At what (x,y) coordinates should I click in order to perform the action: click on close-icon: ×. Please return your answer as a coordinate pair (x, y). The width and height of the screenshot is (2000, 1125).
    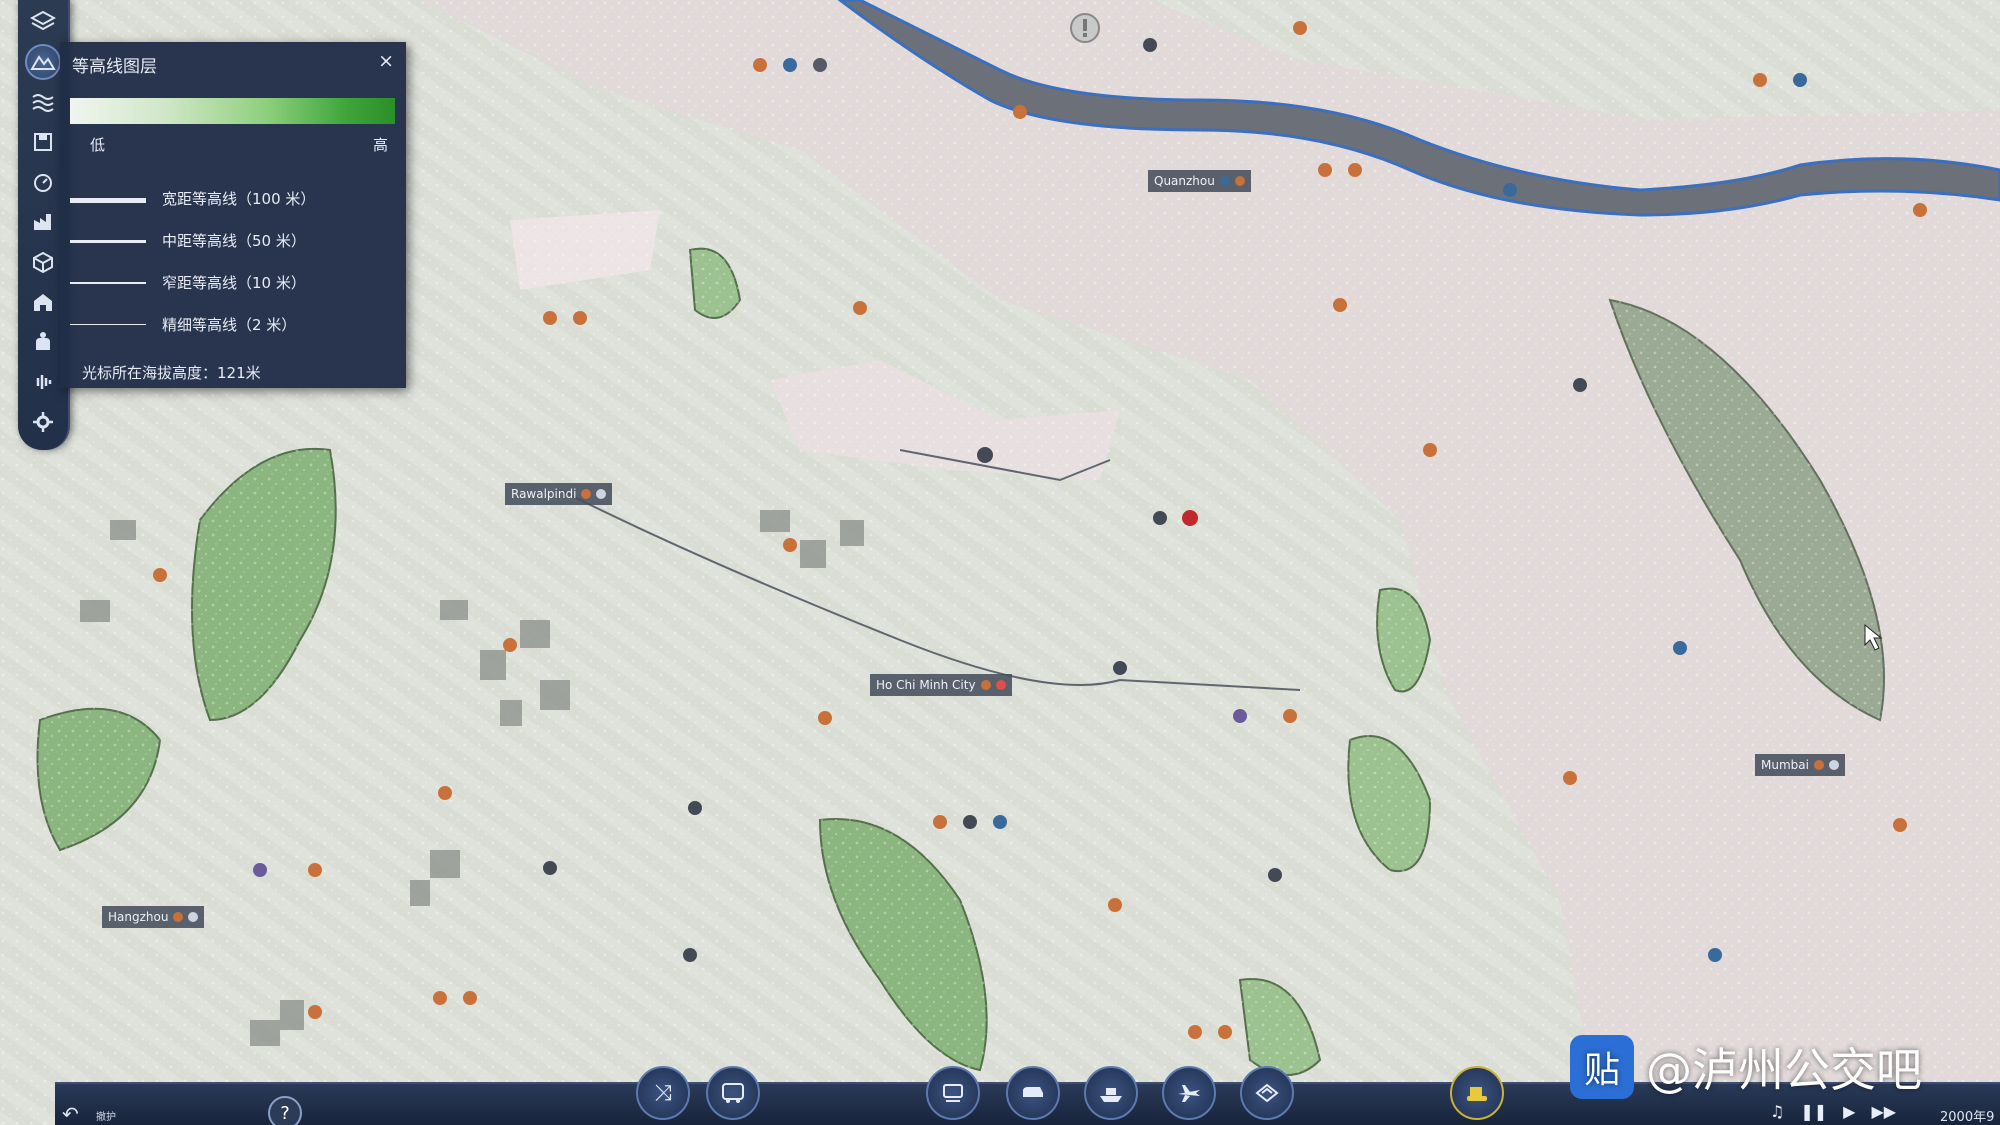
    Looking at the image, I should click on (386, 61).